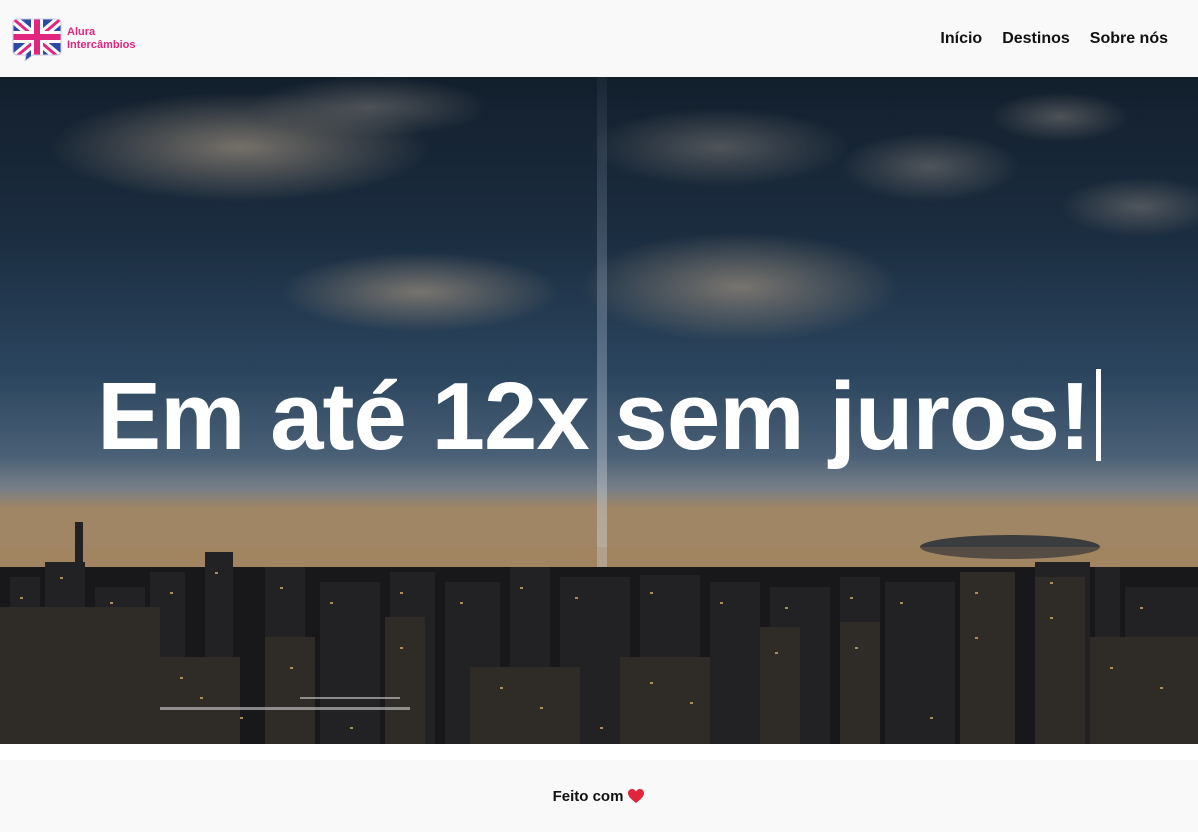 This screenshot has height=832, width=1198. What do you see at coordinates (961, 39) in the screenshot?
I see `nav-link-inicio: Início` at bounding box center [961, 39].